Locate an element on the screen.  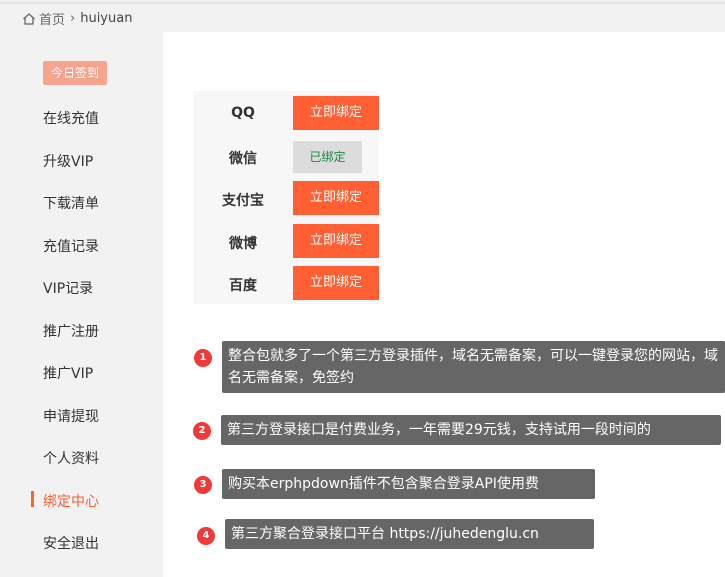
breadcrumb: 首页 › huiyuan is located at coordinates (77, 18).